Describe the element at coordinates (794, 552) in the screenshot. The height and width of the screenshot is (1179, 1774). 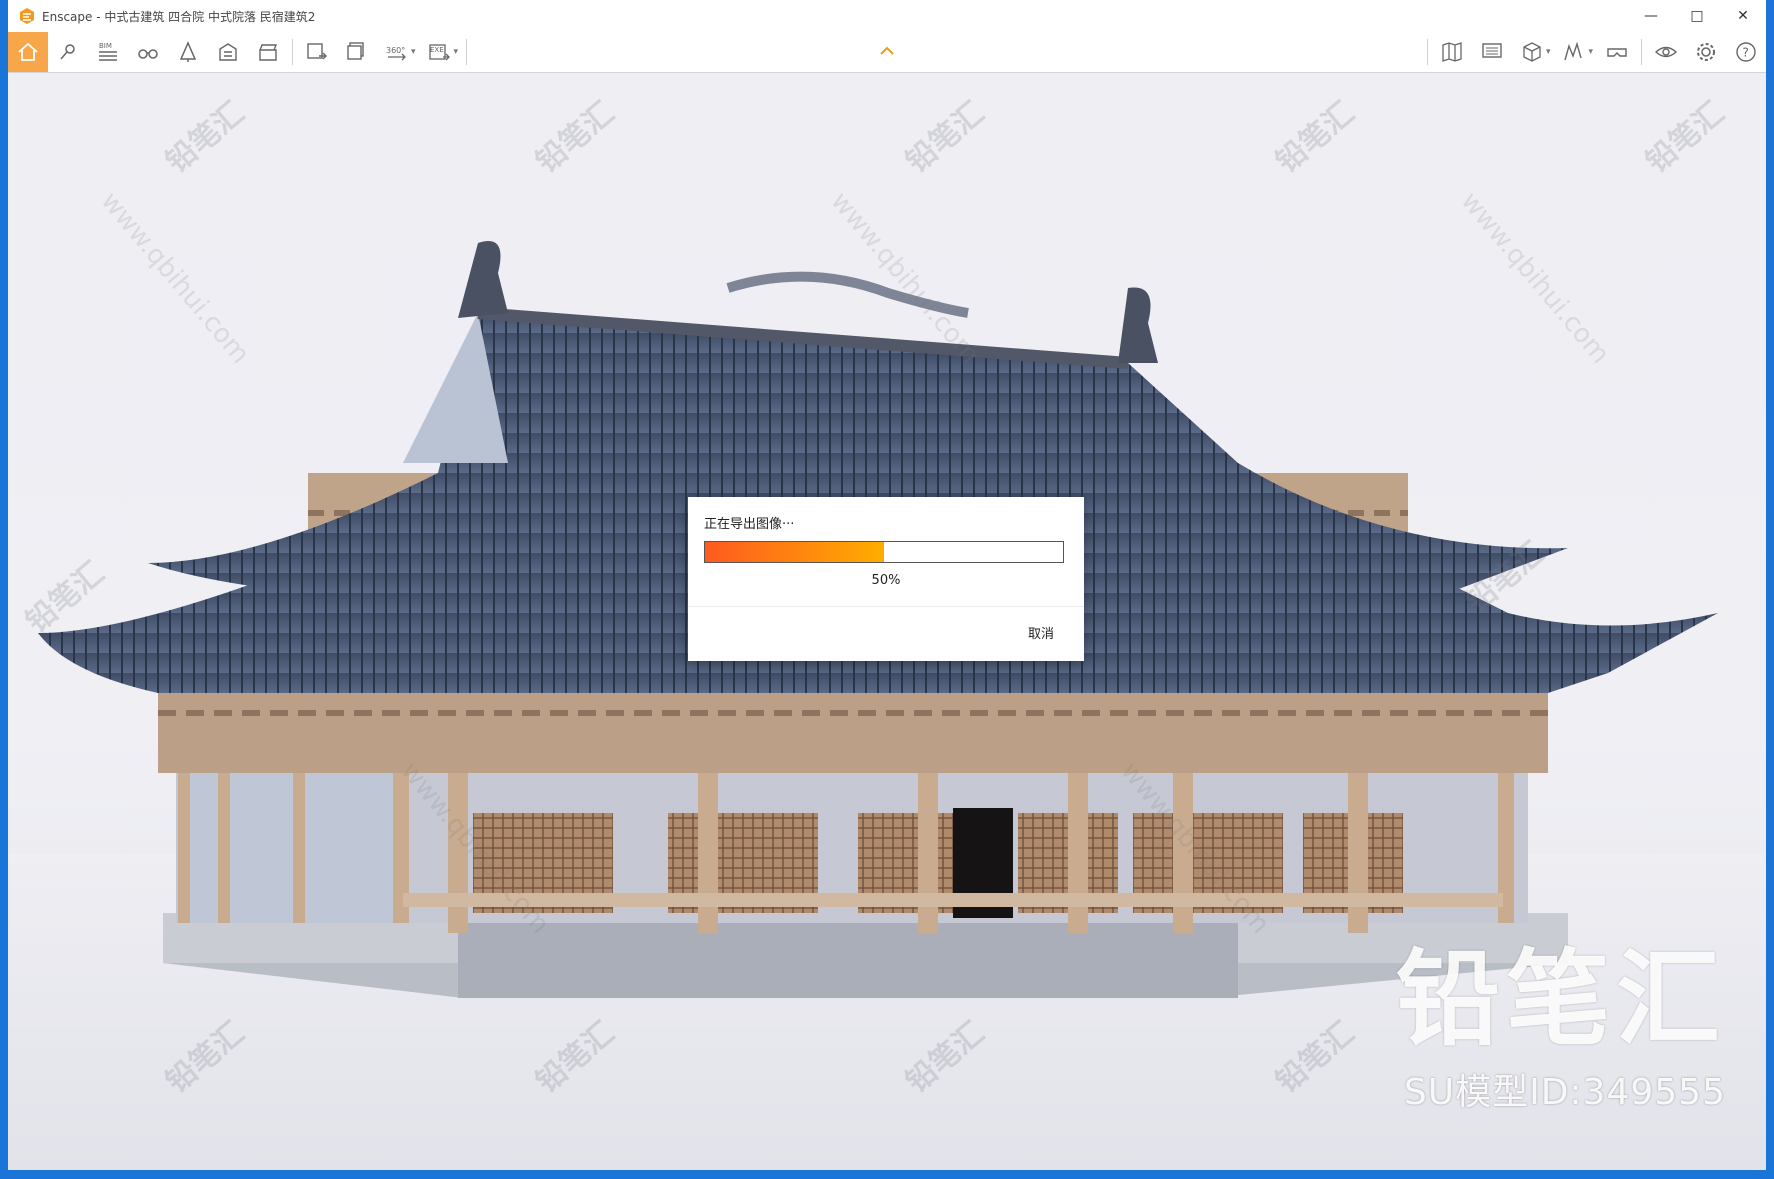
I see `progress-bar-fill` at that location.